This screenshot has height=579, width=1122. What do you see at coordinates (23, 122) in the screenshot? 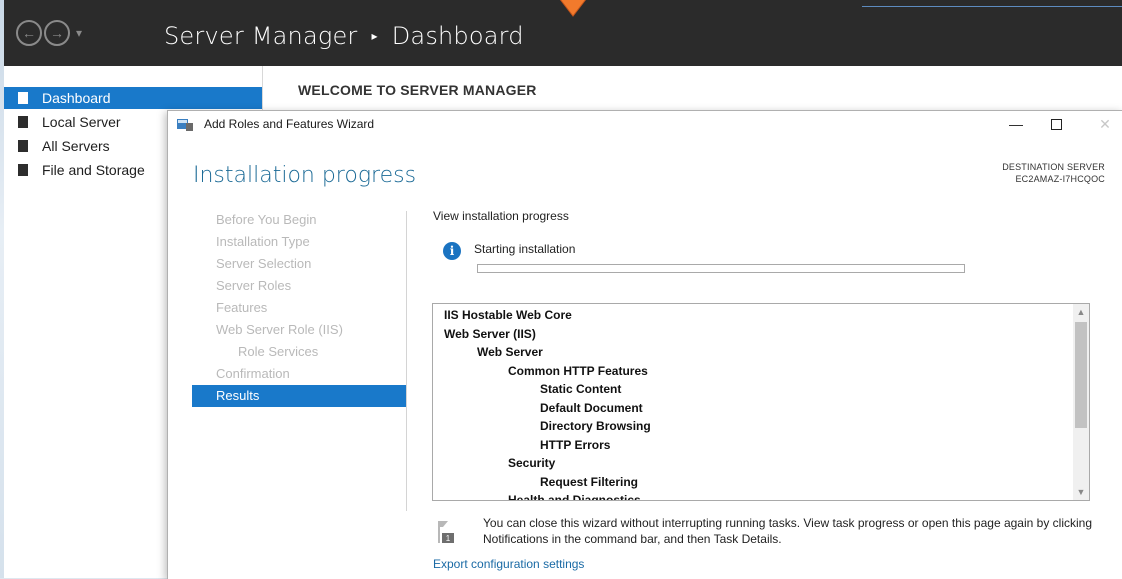
I see `server-icon` at bounding box center [23, 122].